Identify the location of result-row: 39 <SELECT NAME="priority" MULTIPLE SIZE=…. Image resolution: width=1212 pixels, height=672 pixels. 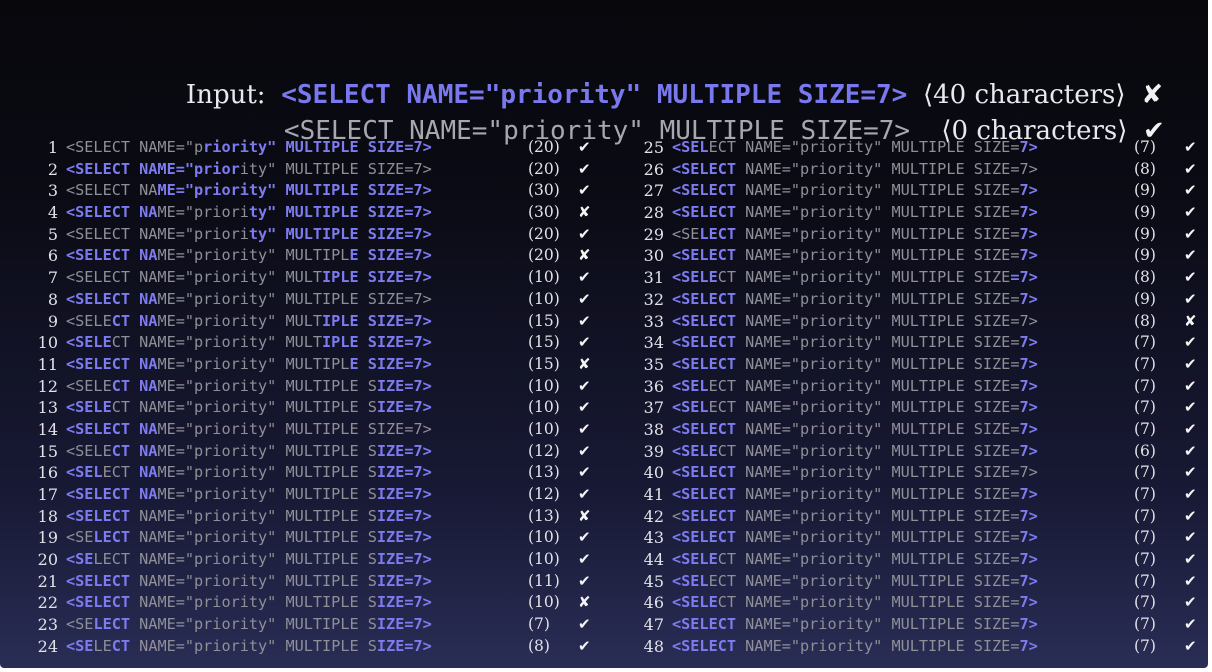
(920, 452).